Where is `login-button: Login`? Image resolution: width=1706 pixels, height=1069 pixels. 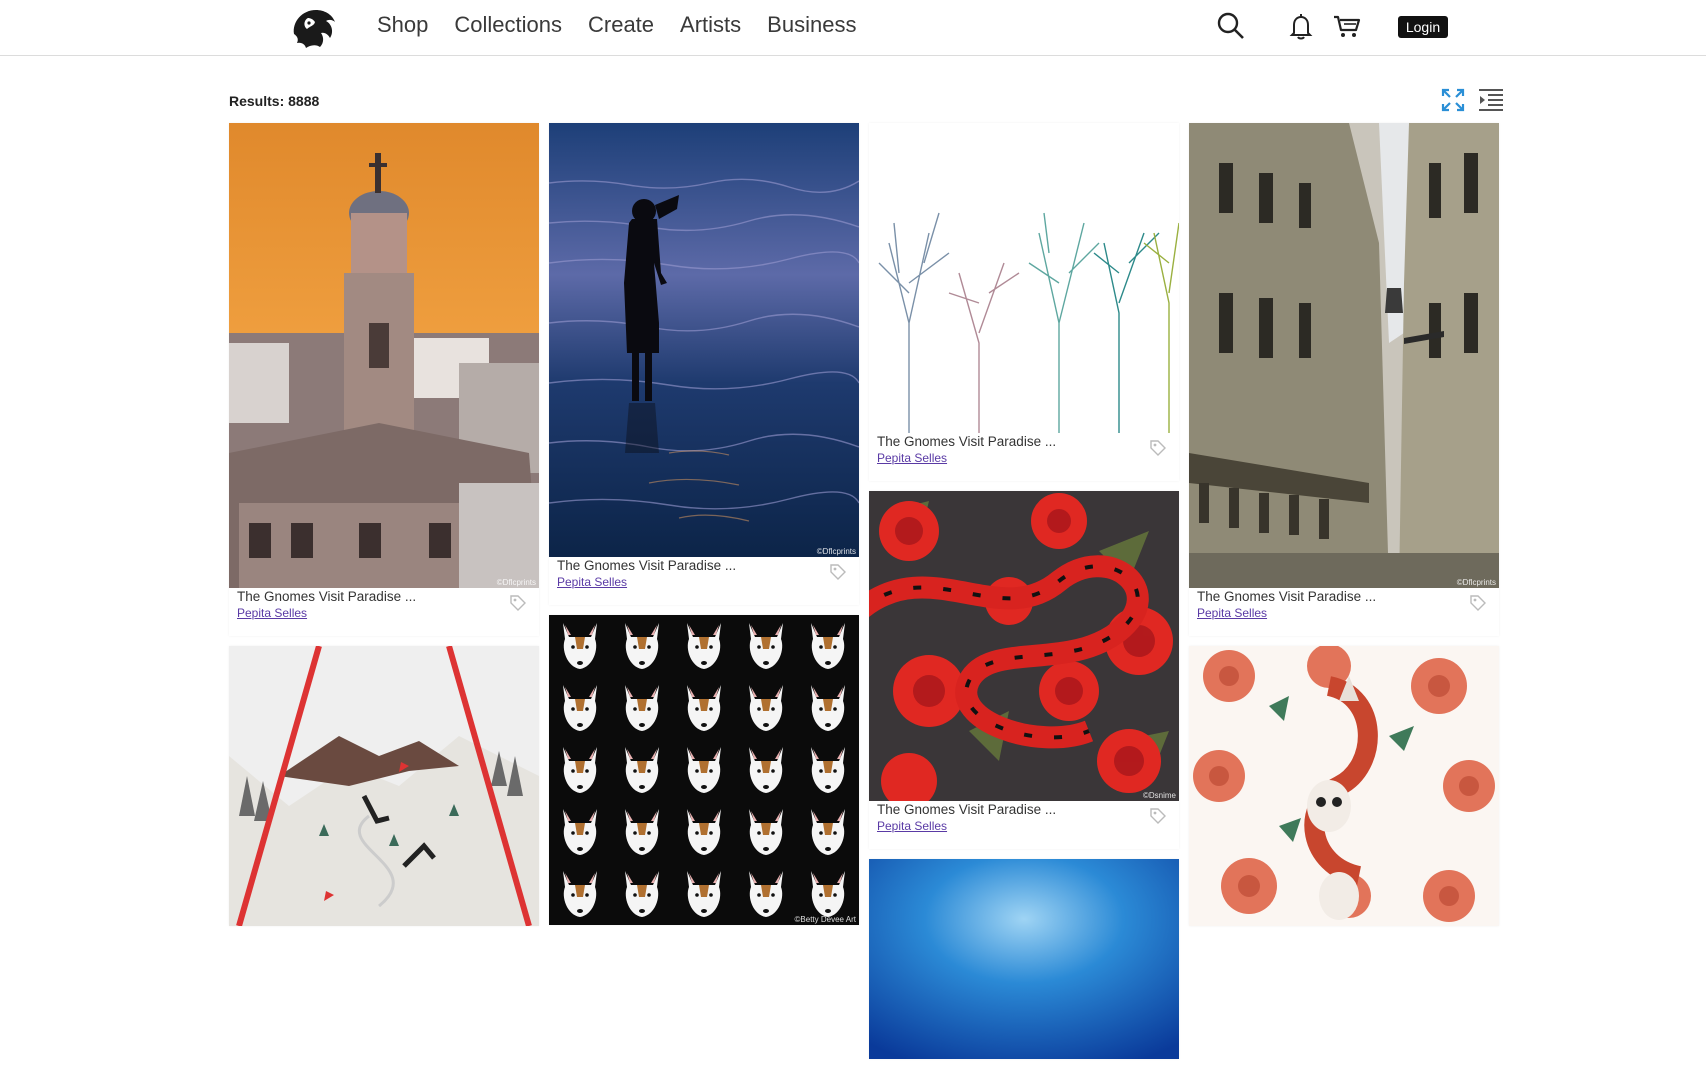
login-button: Login is located at coordinates (1423, 27).